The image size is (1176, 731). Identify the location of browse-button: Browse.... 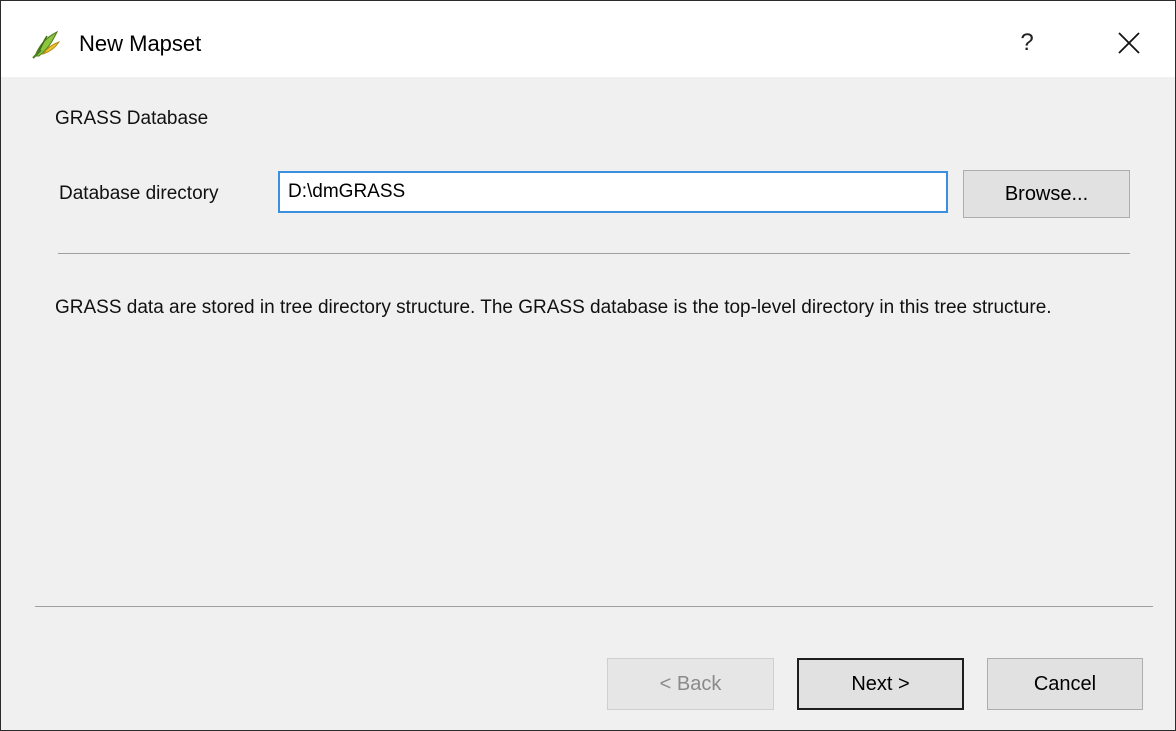
(1046, 194).